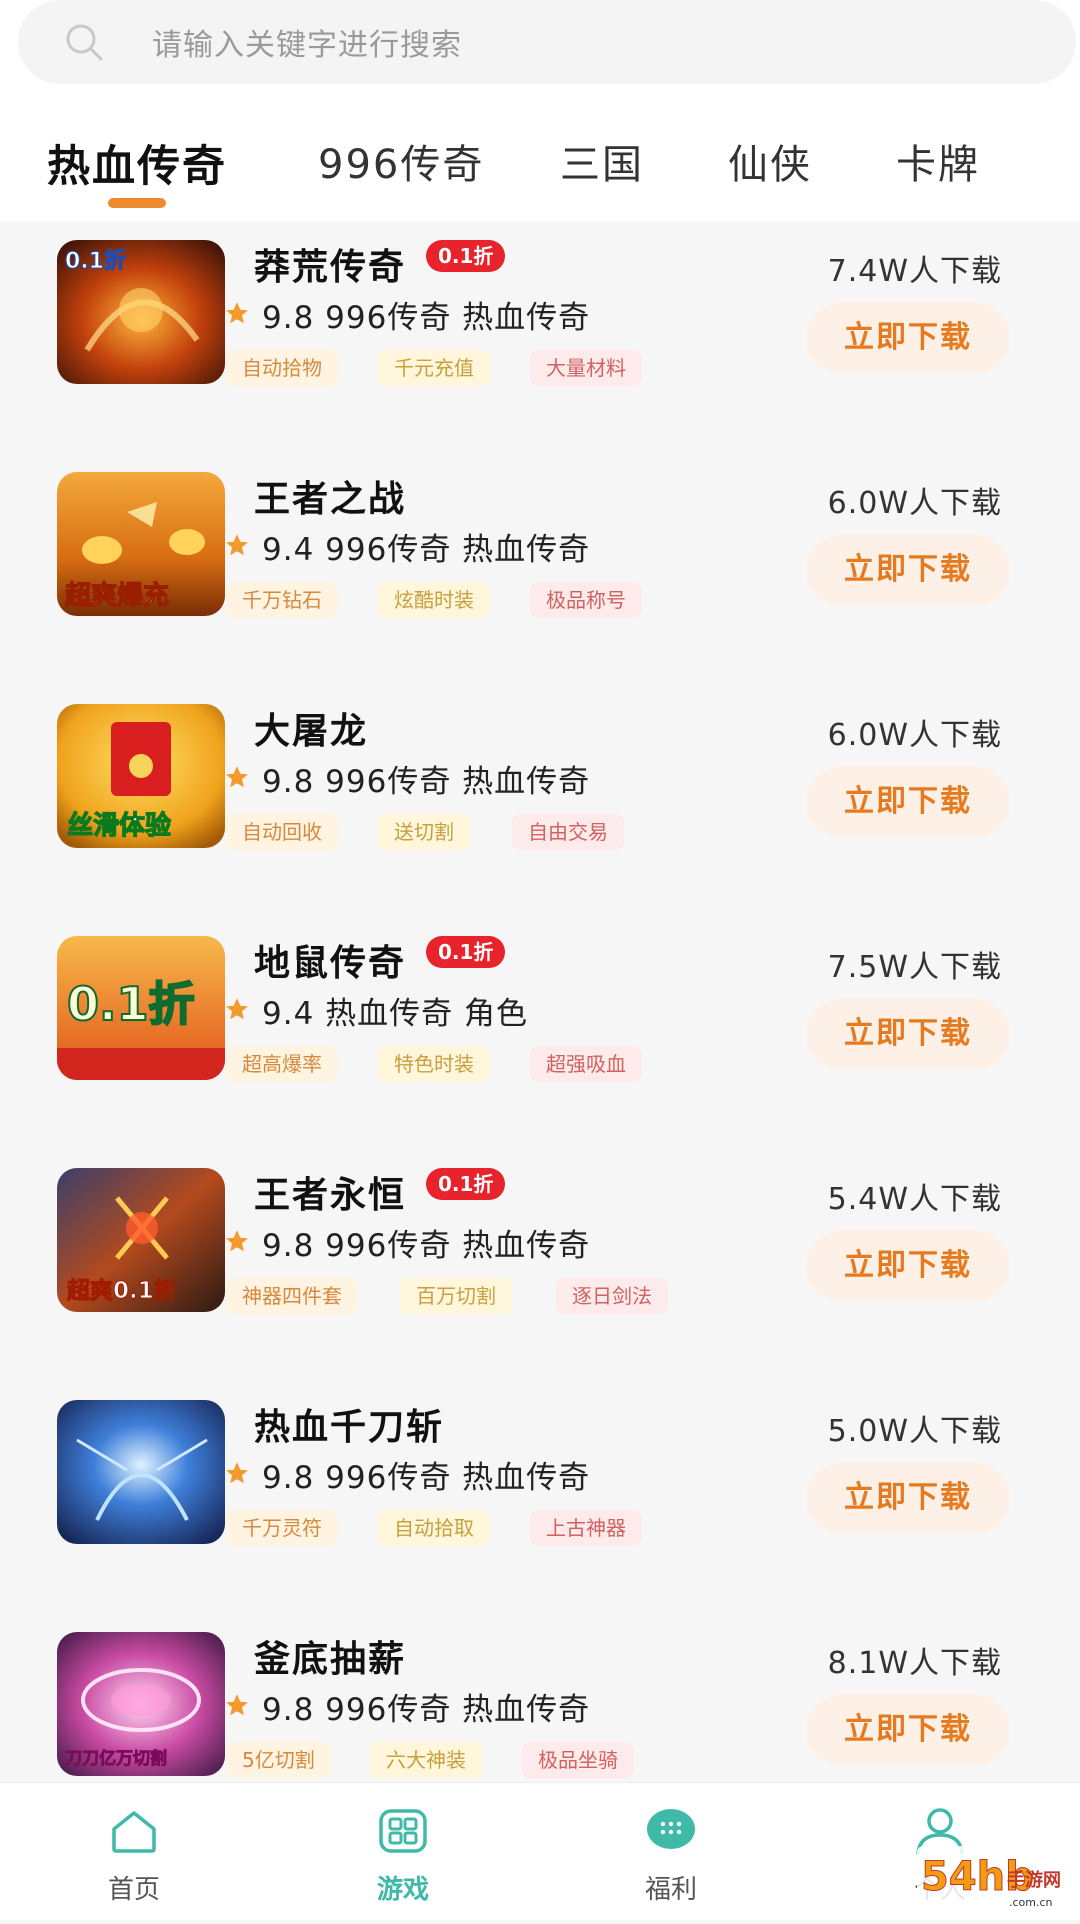  Describe the element at coordinates (330, 499) in the screenshot. I see `game-title: 王者之战` at that location.